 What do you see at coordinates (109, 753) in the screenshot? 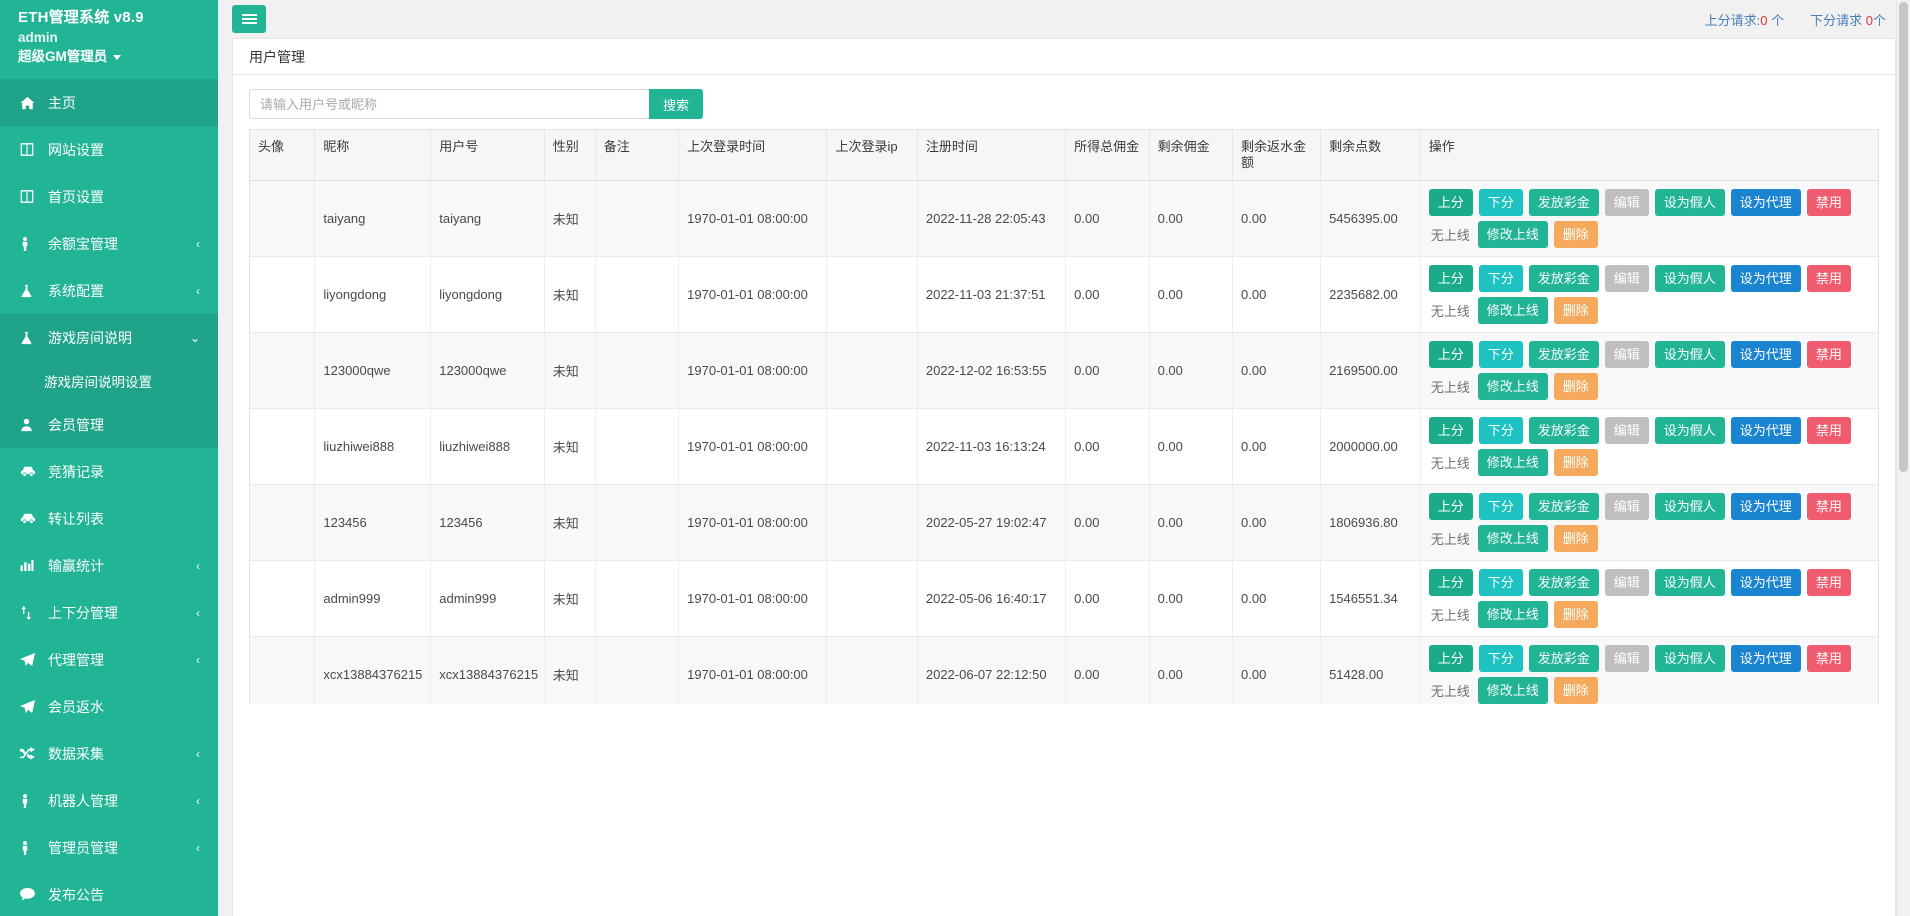
I see `sidebar-item-data-collection: 数据采集 ‹` at bounding box center [109, 753].